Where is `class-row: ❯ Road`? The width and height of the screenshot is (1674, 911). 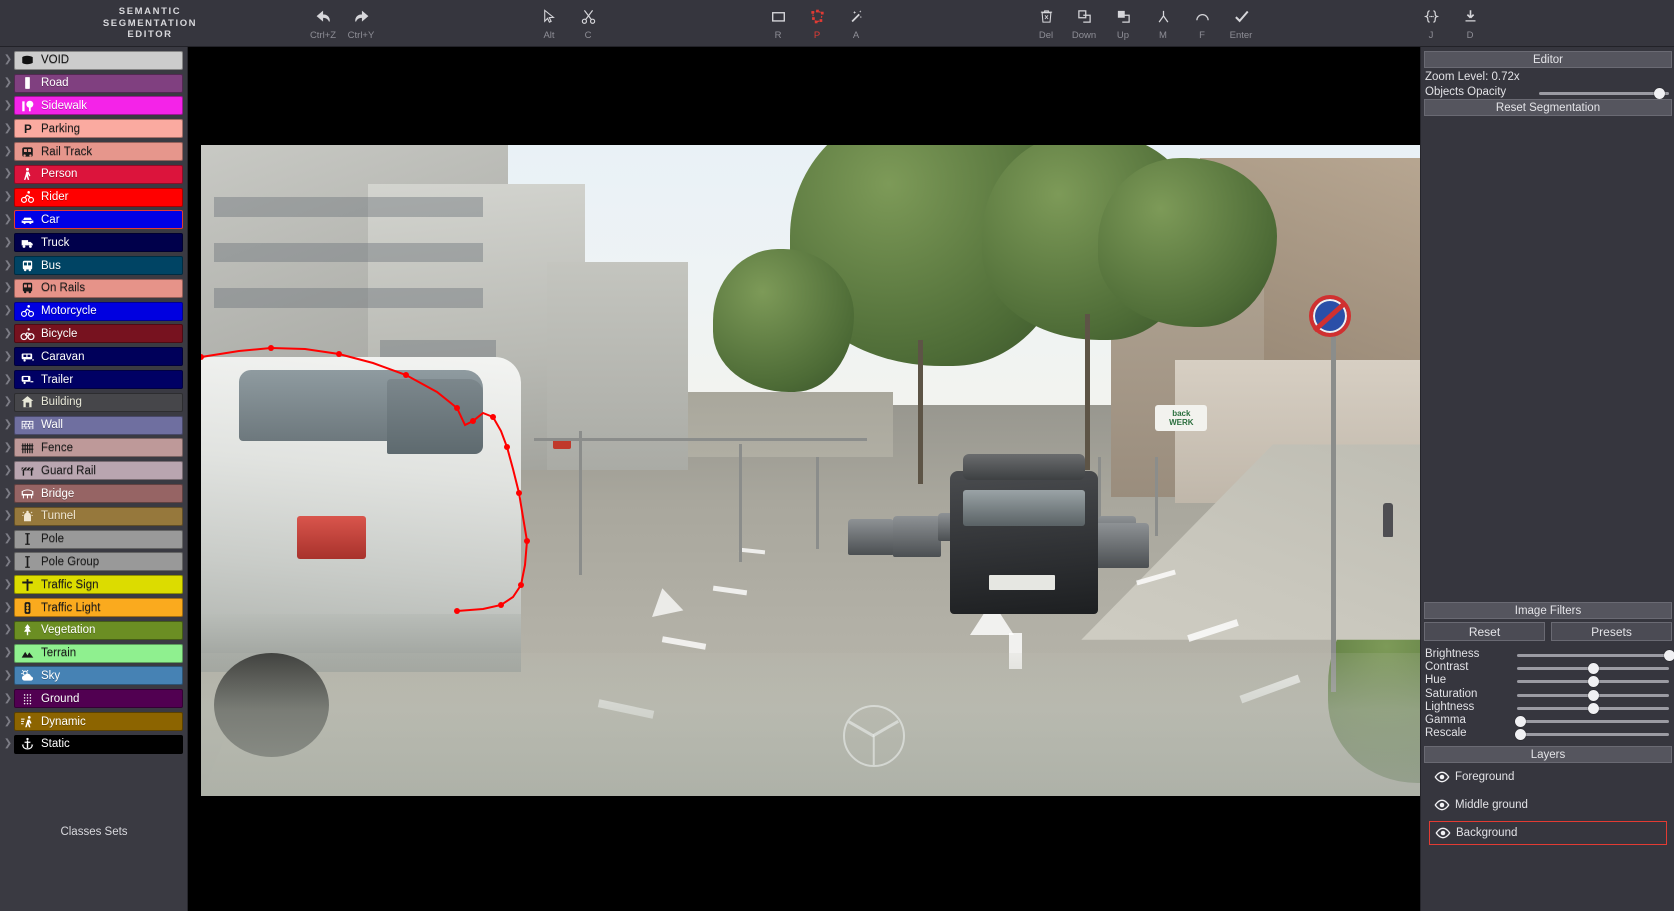
class-row: ❯ Road is located at coordinates (94, 83).